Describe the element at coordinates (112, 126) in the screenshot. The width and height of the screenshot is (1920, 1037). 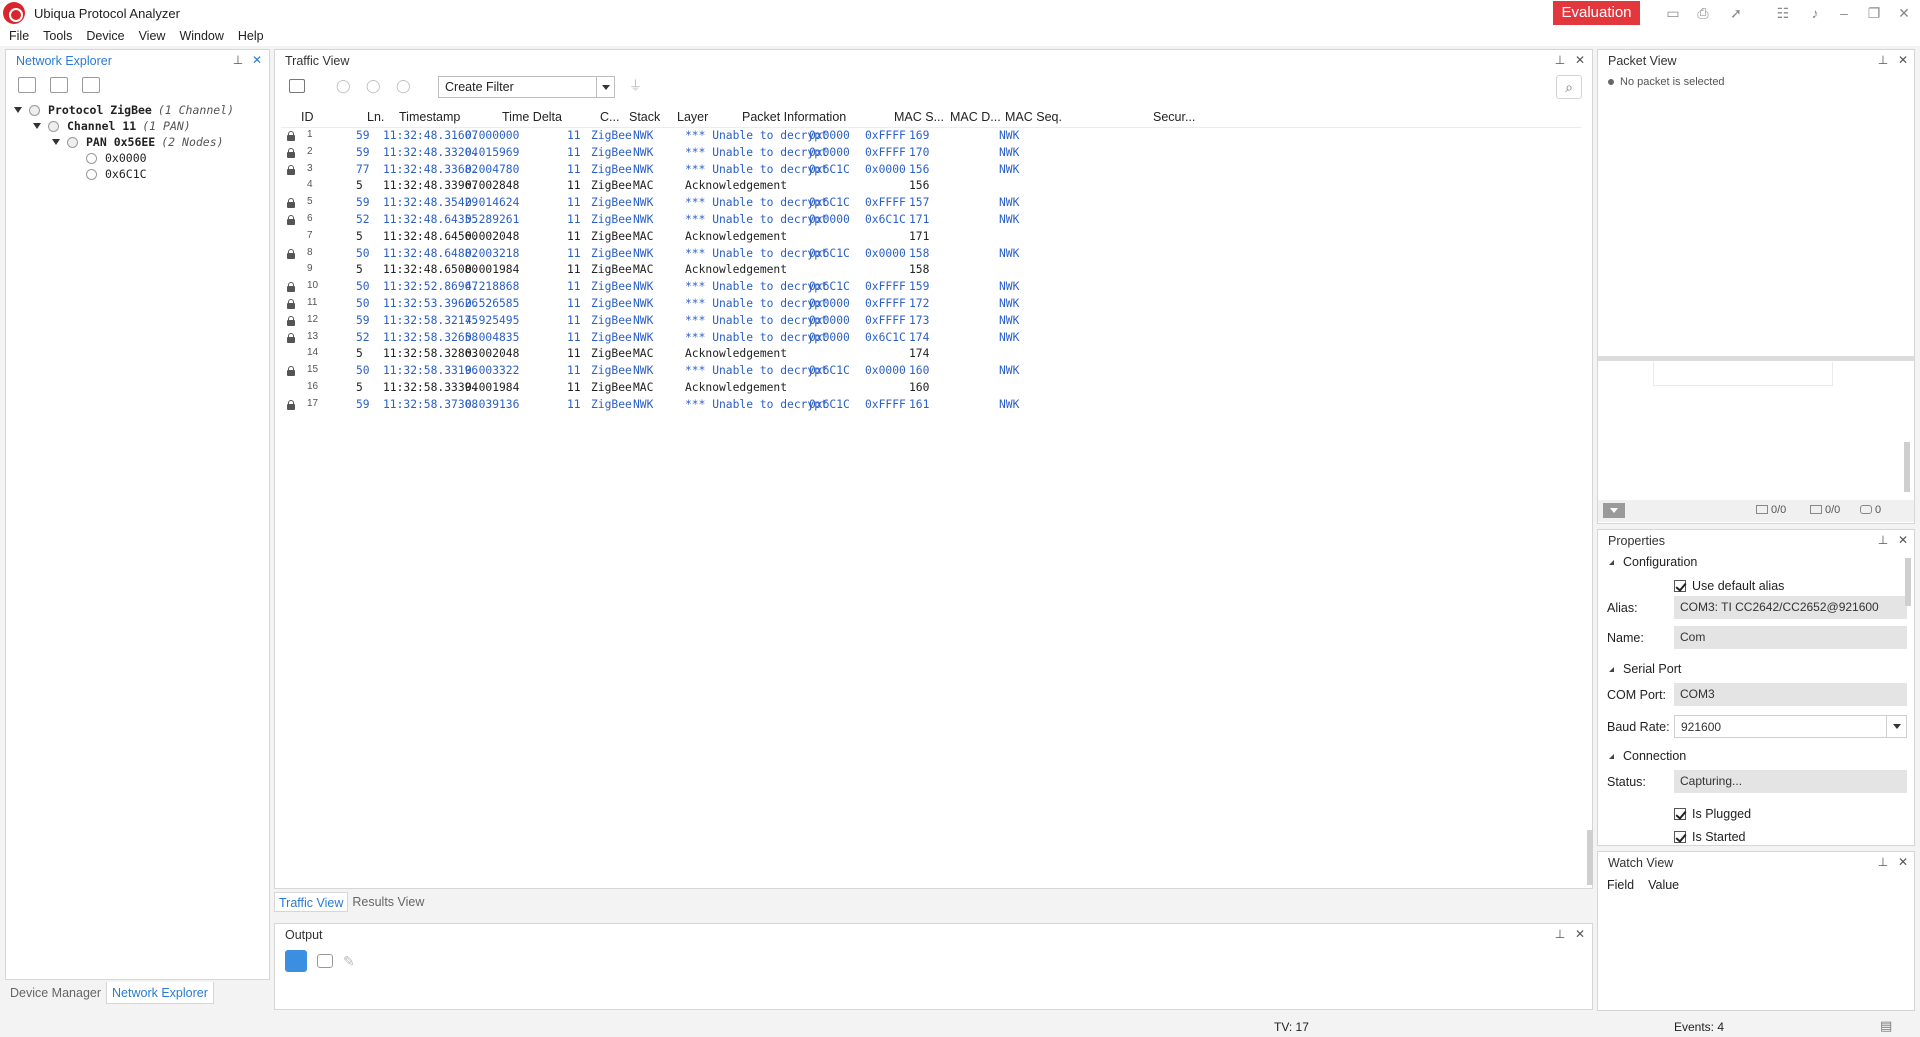
I see `tree-channel: Channel 11 (1 PAN)` at that location.